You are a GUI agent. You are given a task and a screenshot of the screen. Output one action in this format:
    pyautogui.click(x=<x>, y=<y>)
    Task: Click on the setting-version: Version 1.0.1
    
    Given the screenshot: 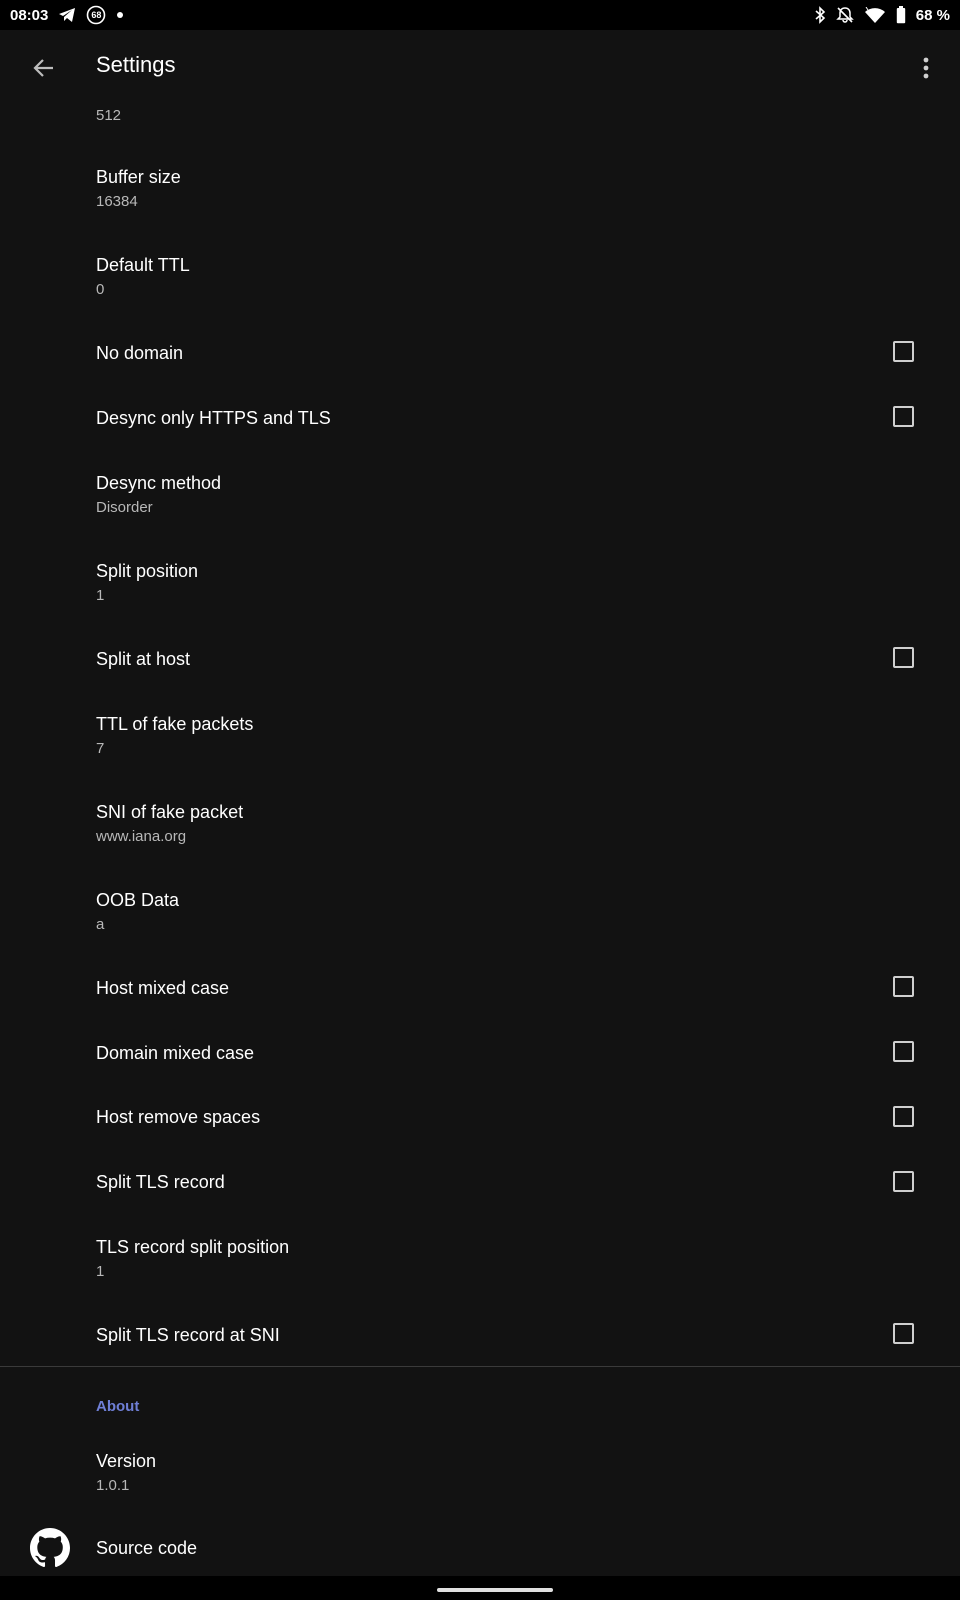 What is the action you would take?
    pyautogui.click(x=506, y=1473)
    